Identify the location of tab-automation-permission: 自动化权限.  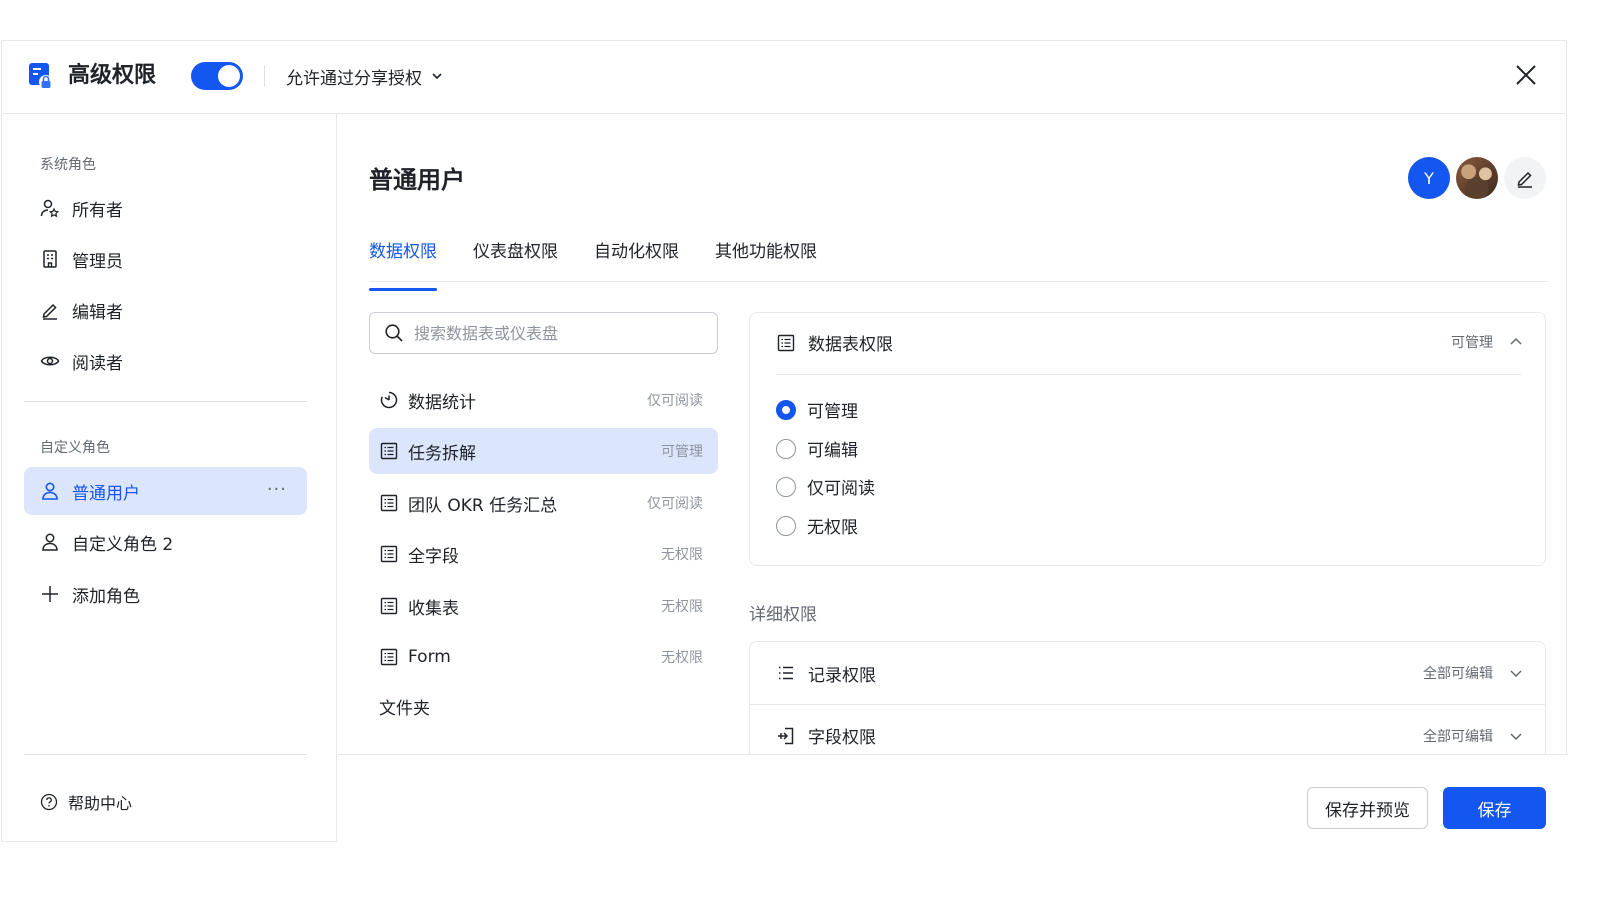
(636, 257).